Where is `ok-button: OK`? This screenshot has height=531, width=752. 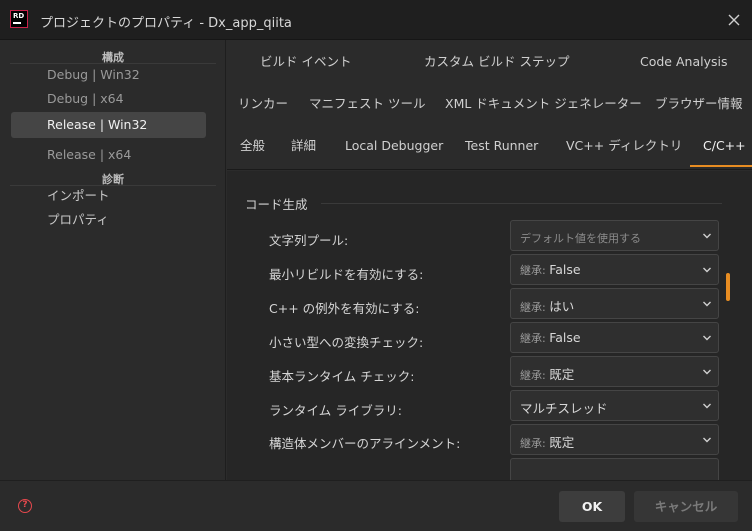 ok-button: OK is located at coordinates (592, 506).